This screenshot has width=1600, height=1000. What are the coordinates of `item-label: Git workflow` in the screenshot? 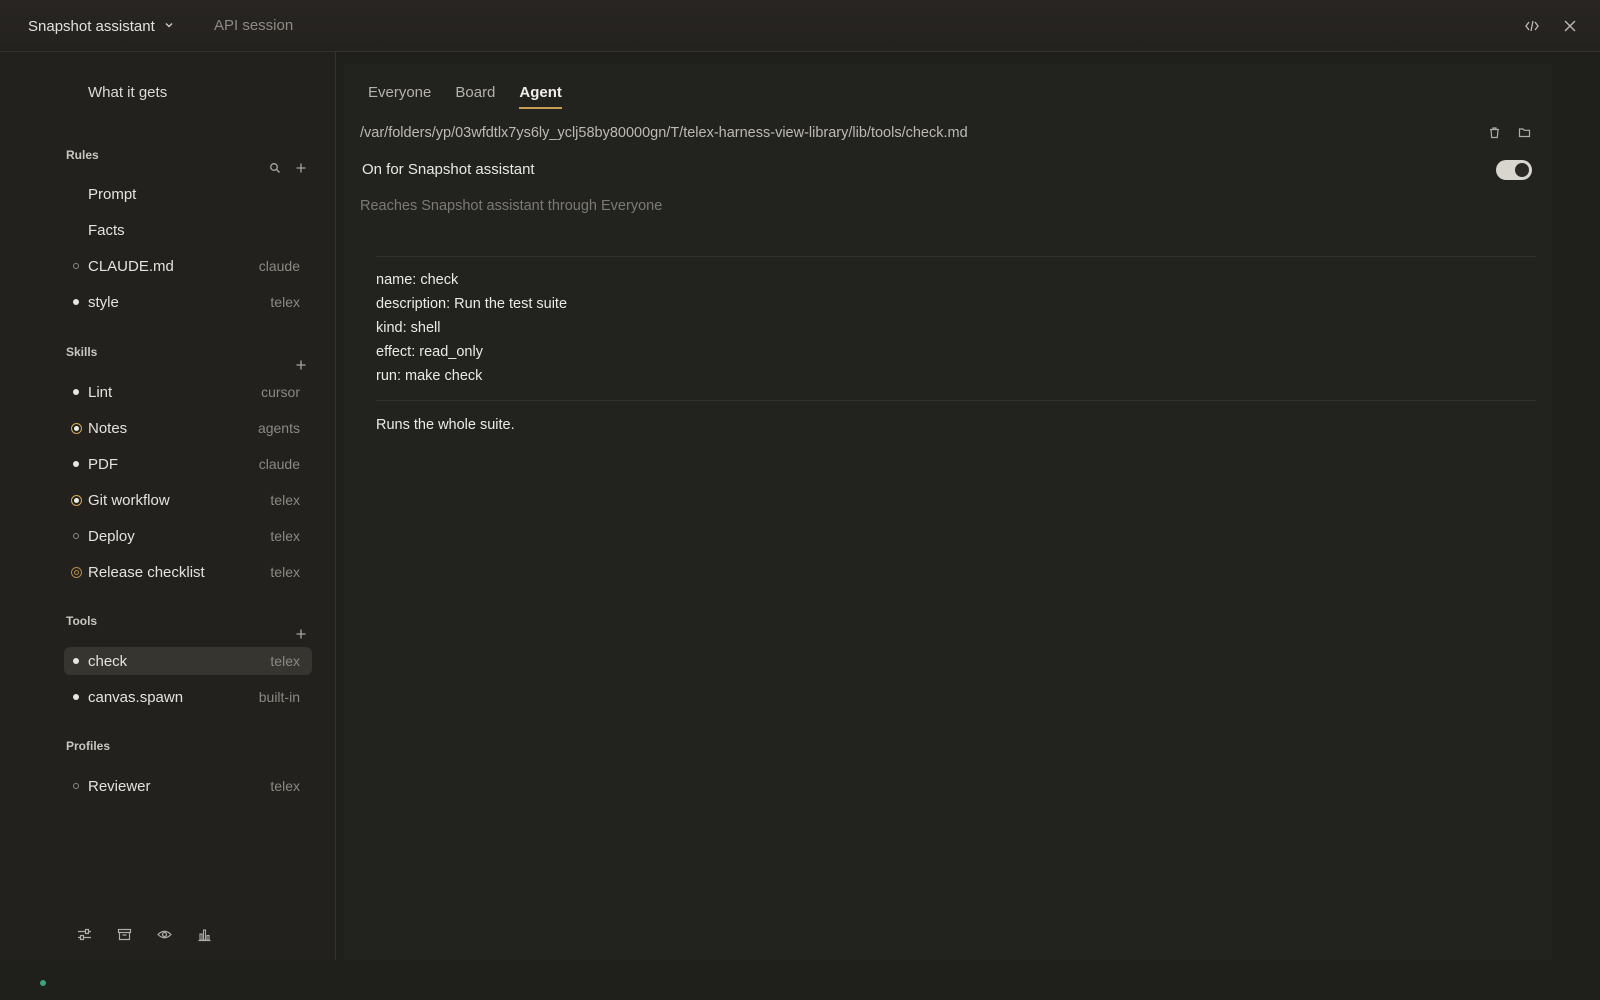 It's located at (129, 500).